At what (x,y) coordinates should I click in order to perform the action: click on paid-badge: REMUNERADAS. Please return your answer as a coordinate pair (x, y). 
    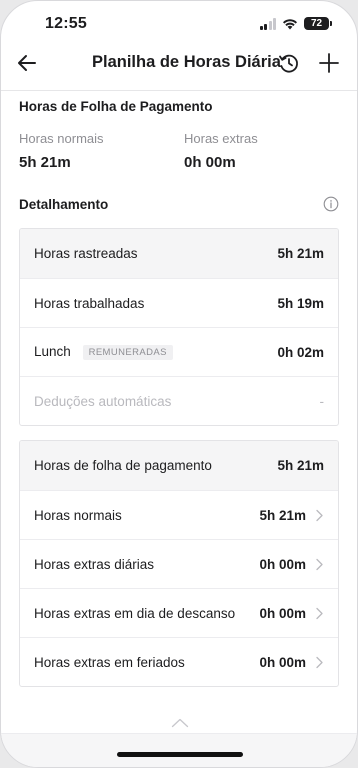
    Looking at the image, I should click on (127, 352).